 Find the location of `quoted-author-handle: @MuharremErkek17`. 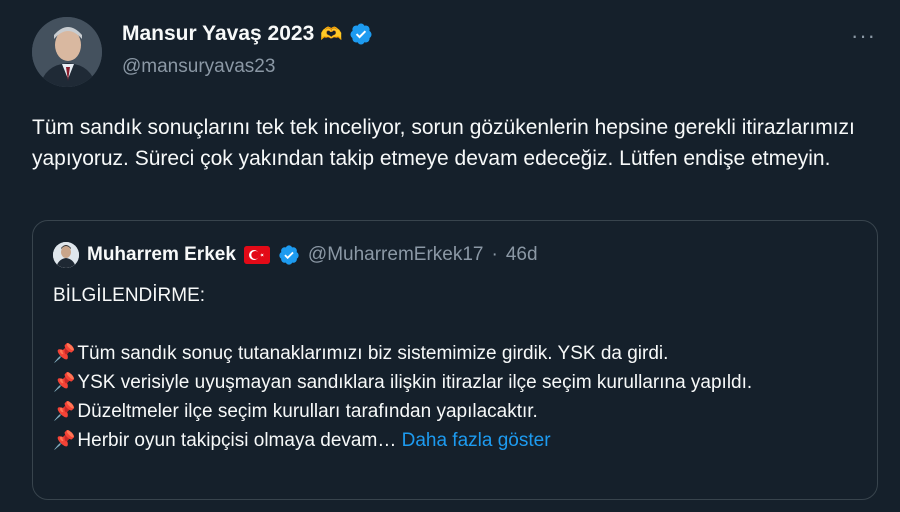

quoted-author-handle: @MuharremErkek17 is located at coordinates (396, 255).